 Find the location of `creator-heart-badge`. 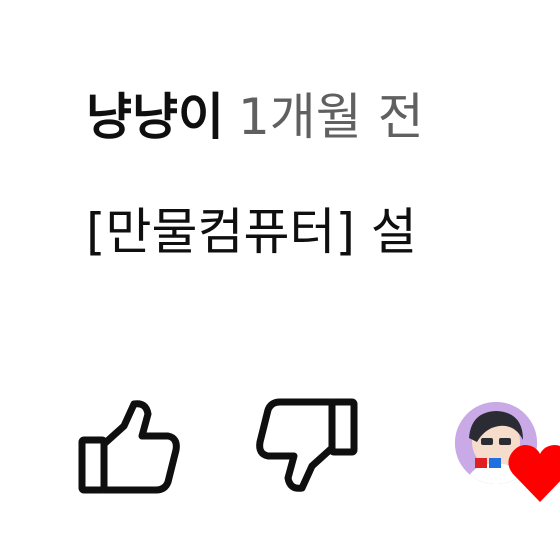

creator-heart-badge is located at coordinates (507, 457).